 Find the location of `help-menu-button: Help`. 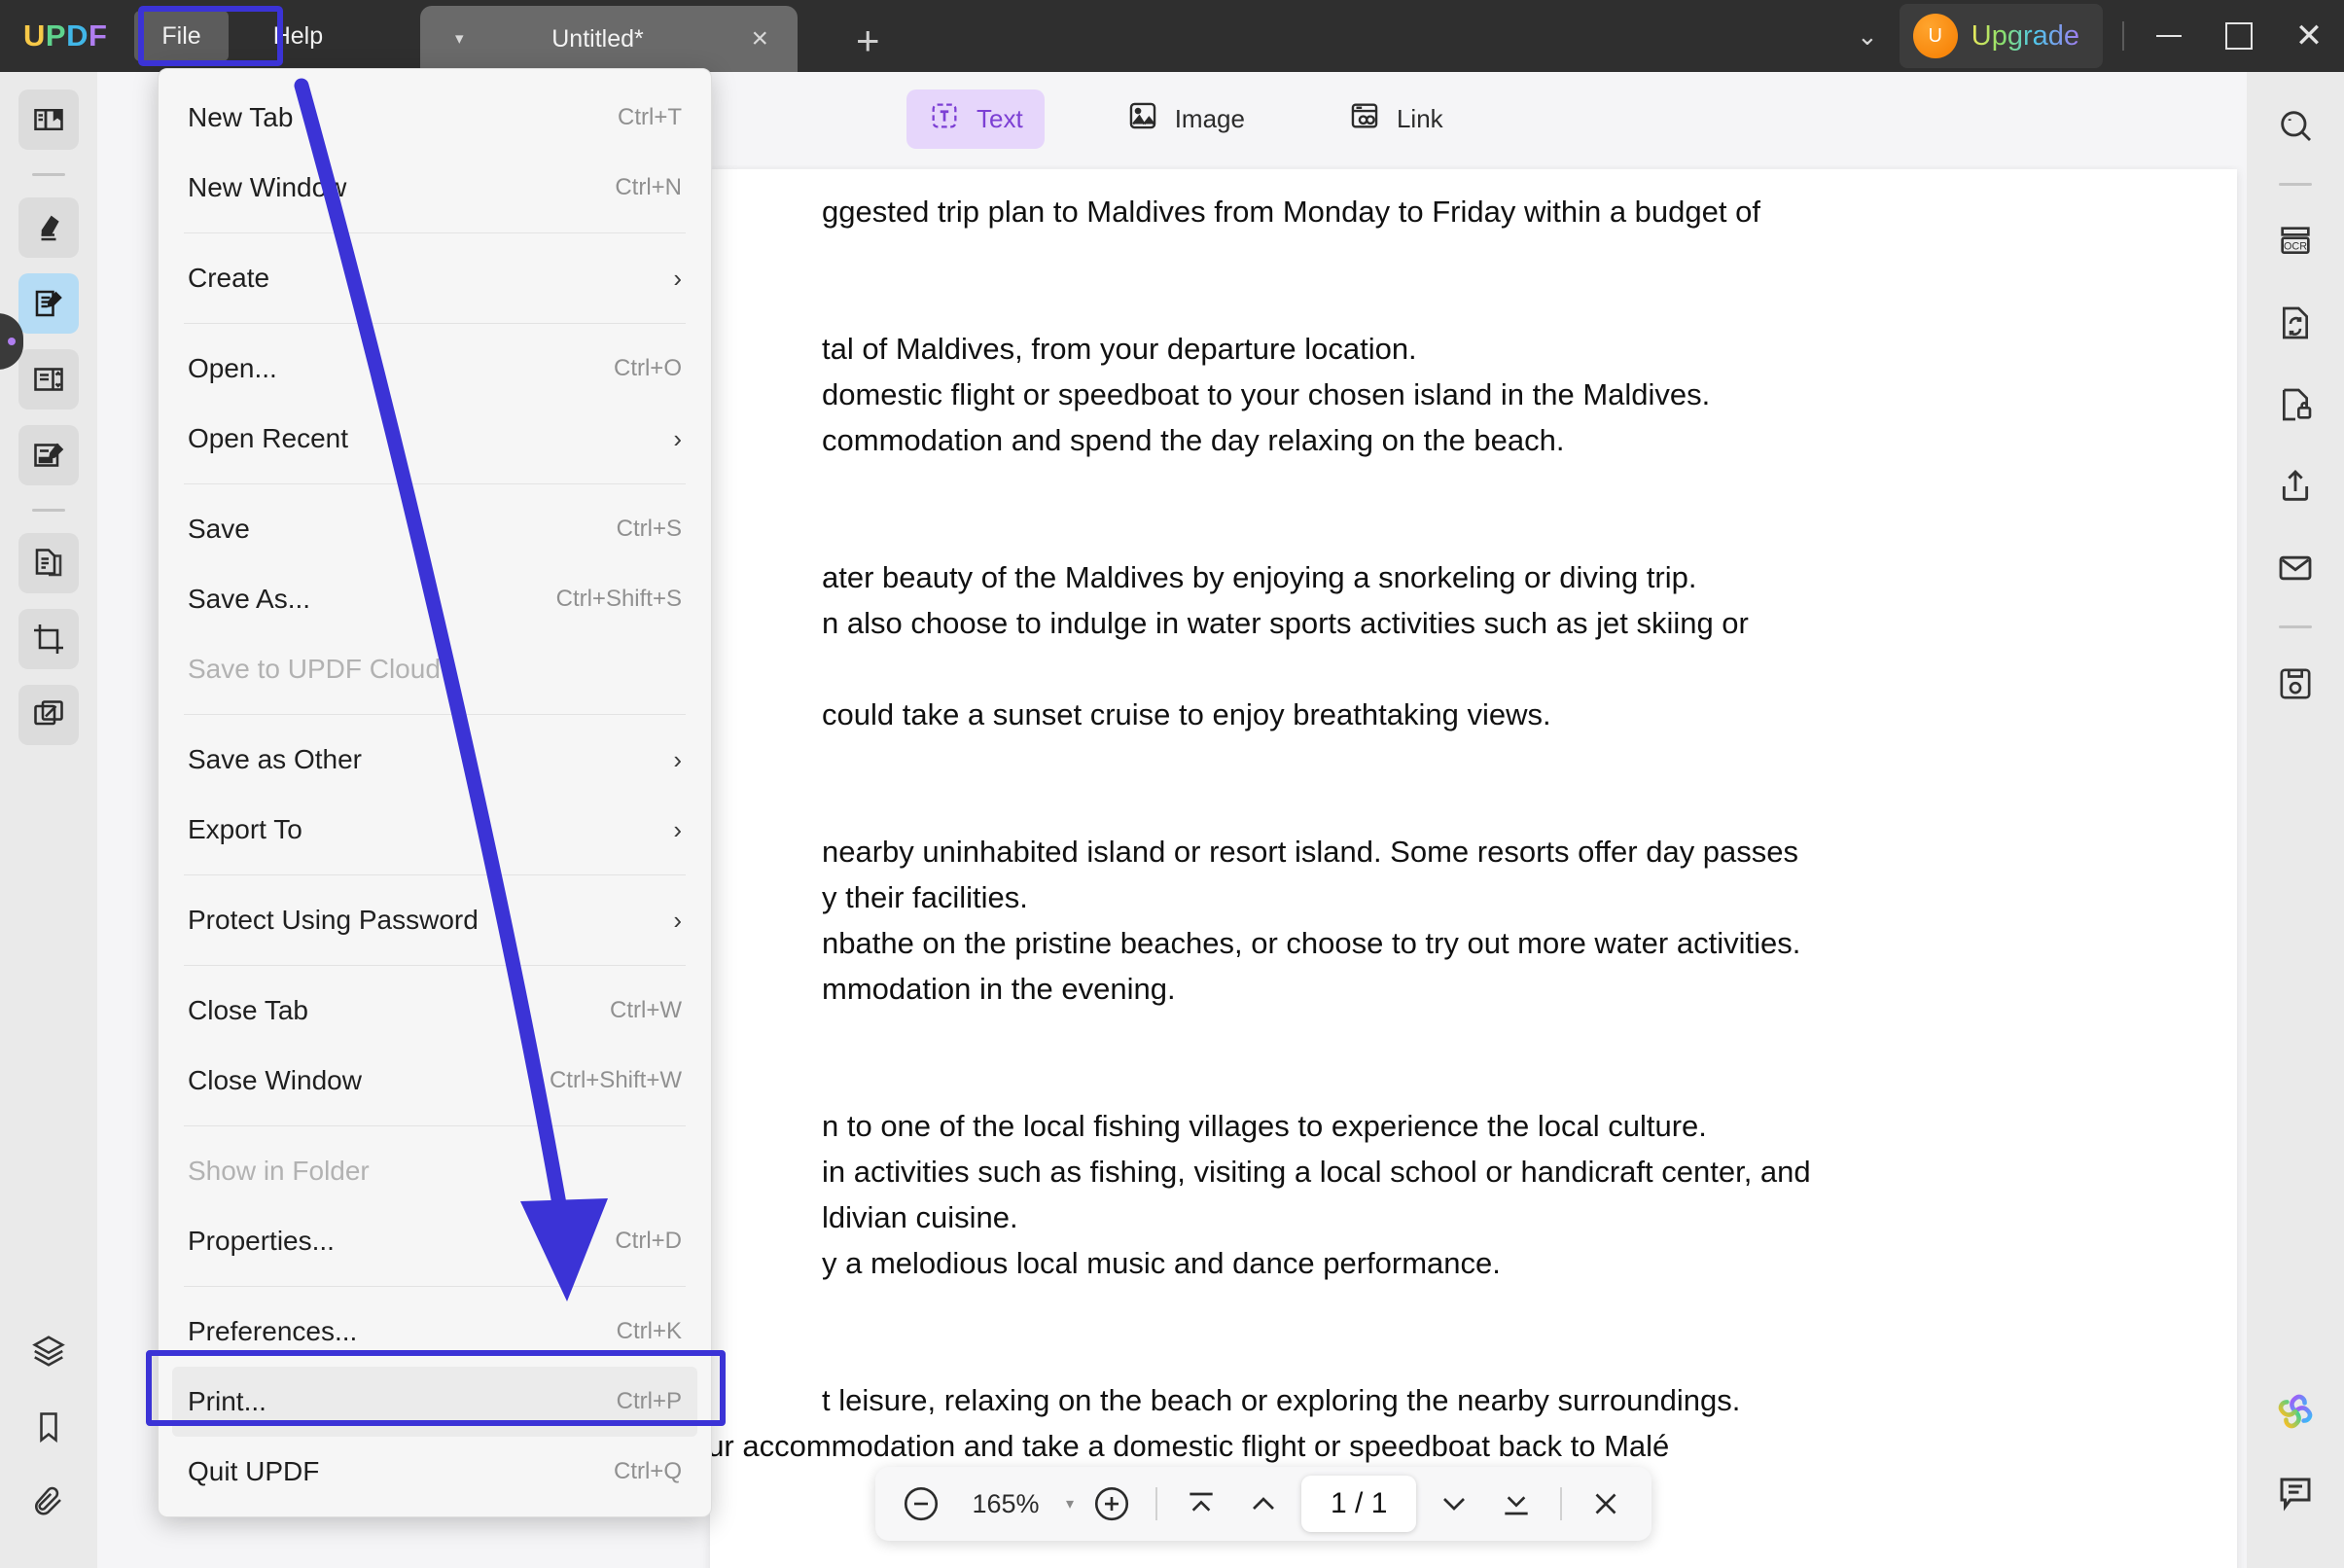

help-menu-button: Help is located at coordinates (298, 36).